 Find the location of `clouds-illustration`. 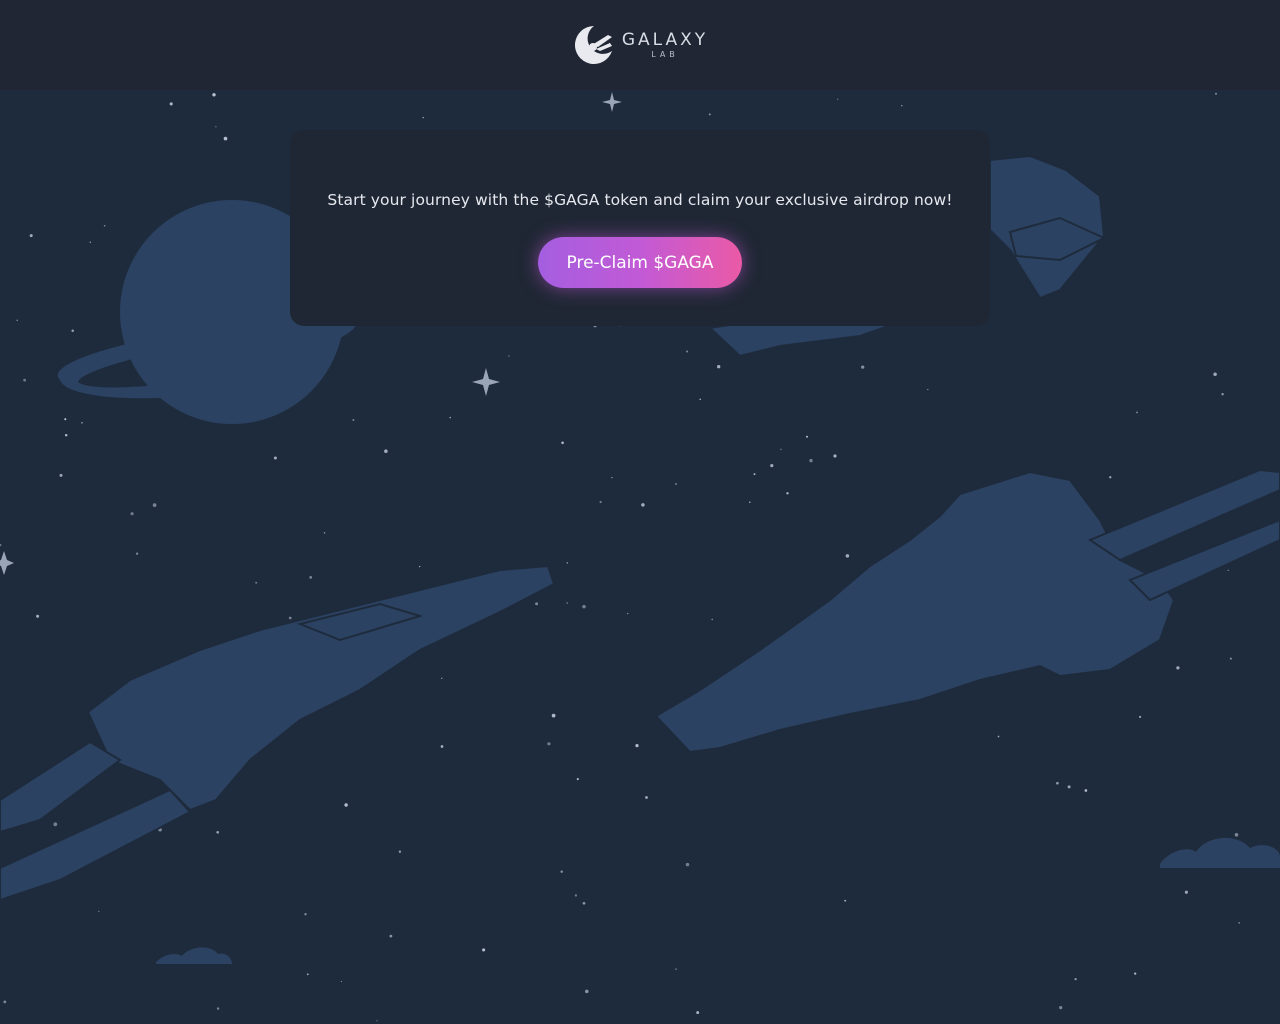

clouds-illustration is located at coordinates (718, 900).